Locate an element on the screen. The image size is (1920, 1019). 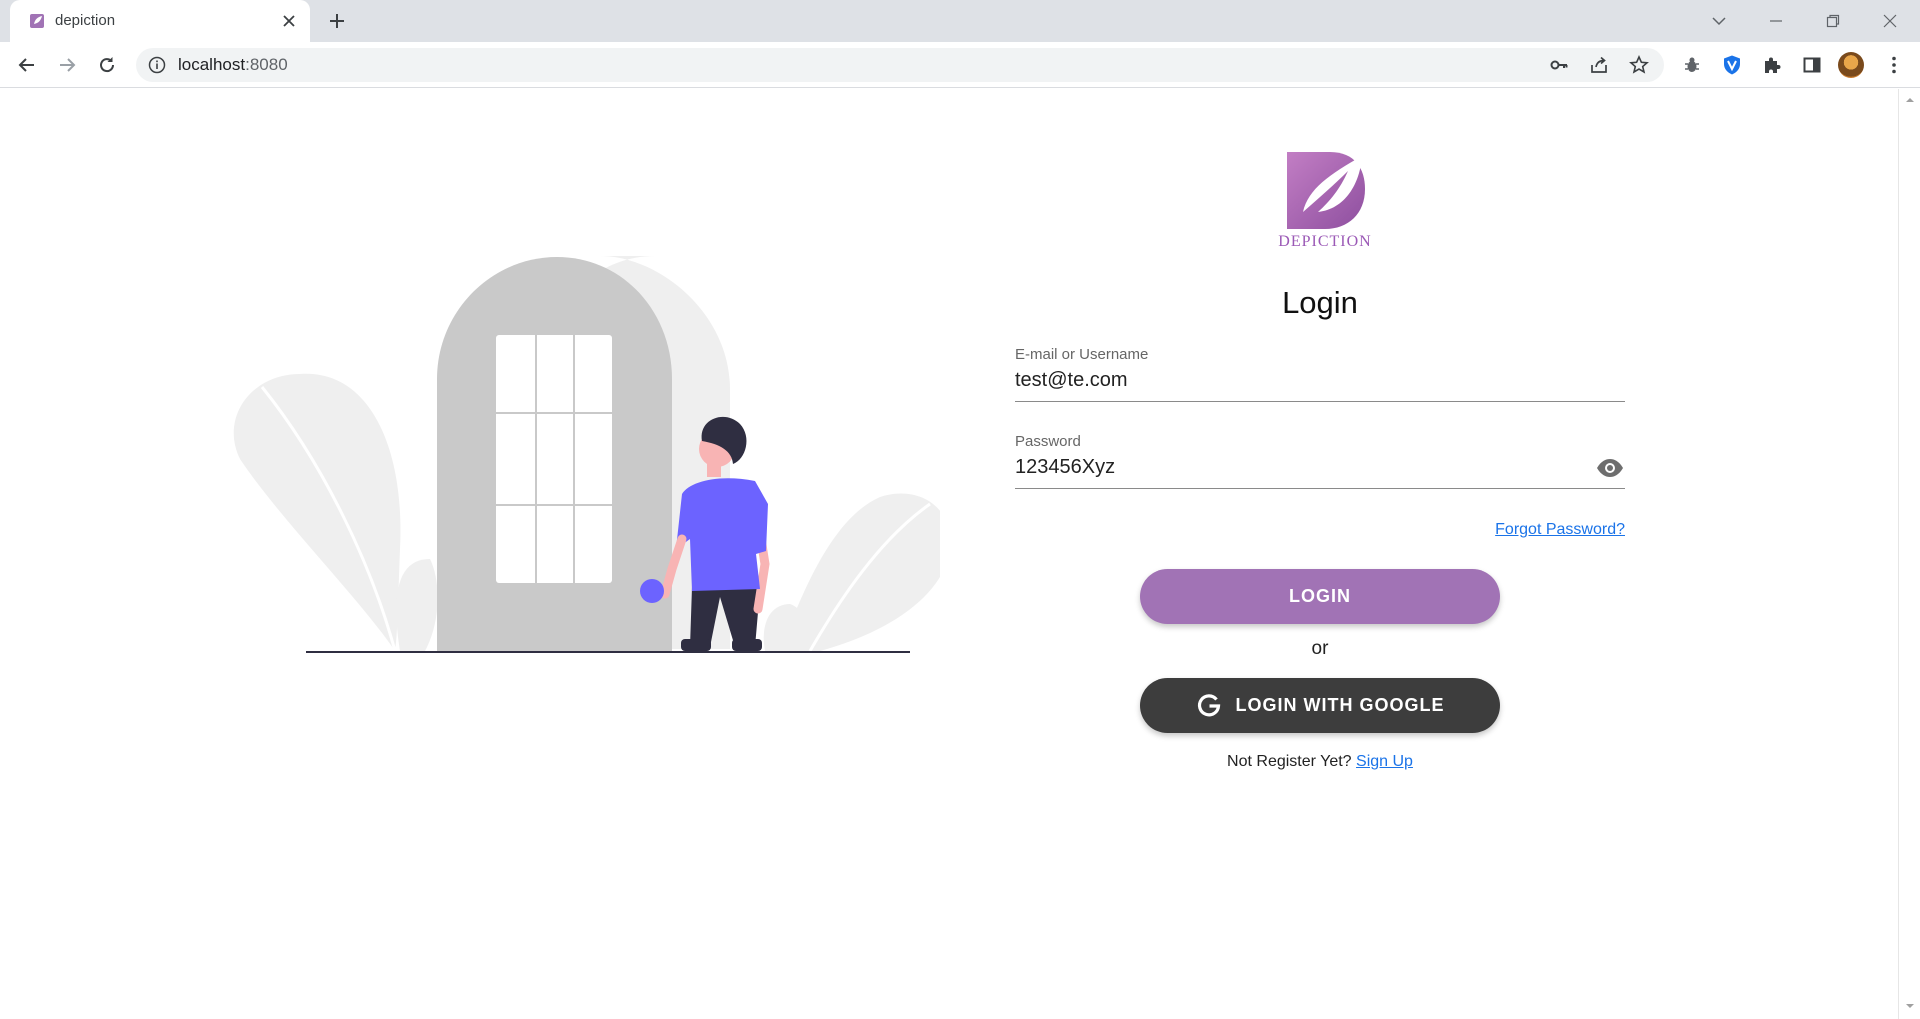
login-button: LOGIN is located at coordinates (1320, 596).